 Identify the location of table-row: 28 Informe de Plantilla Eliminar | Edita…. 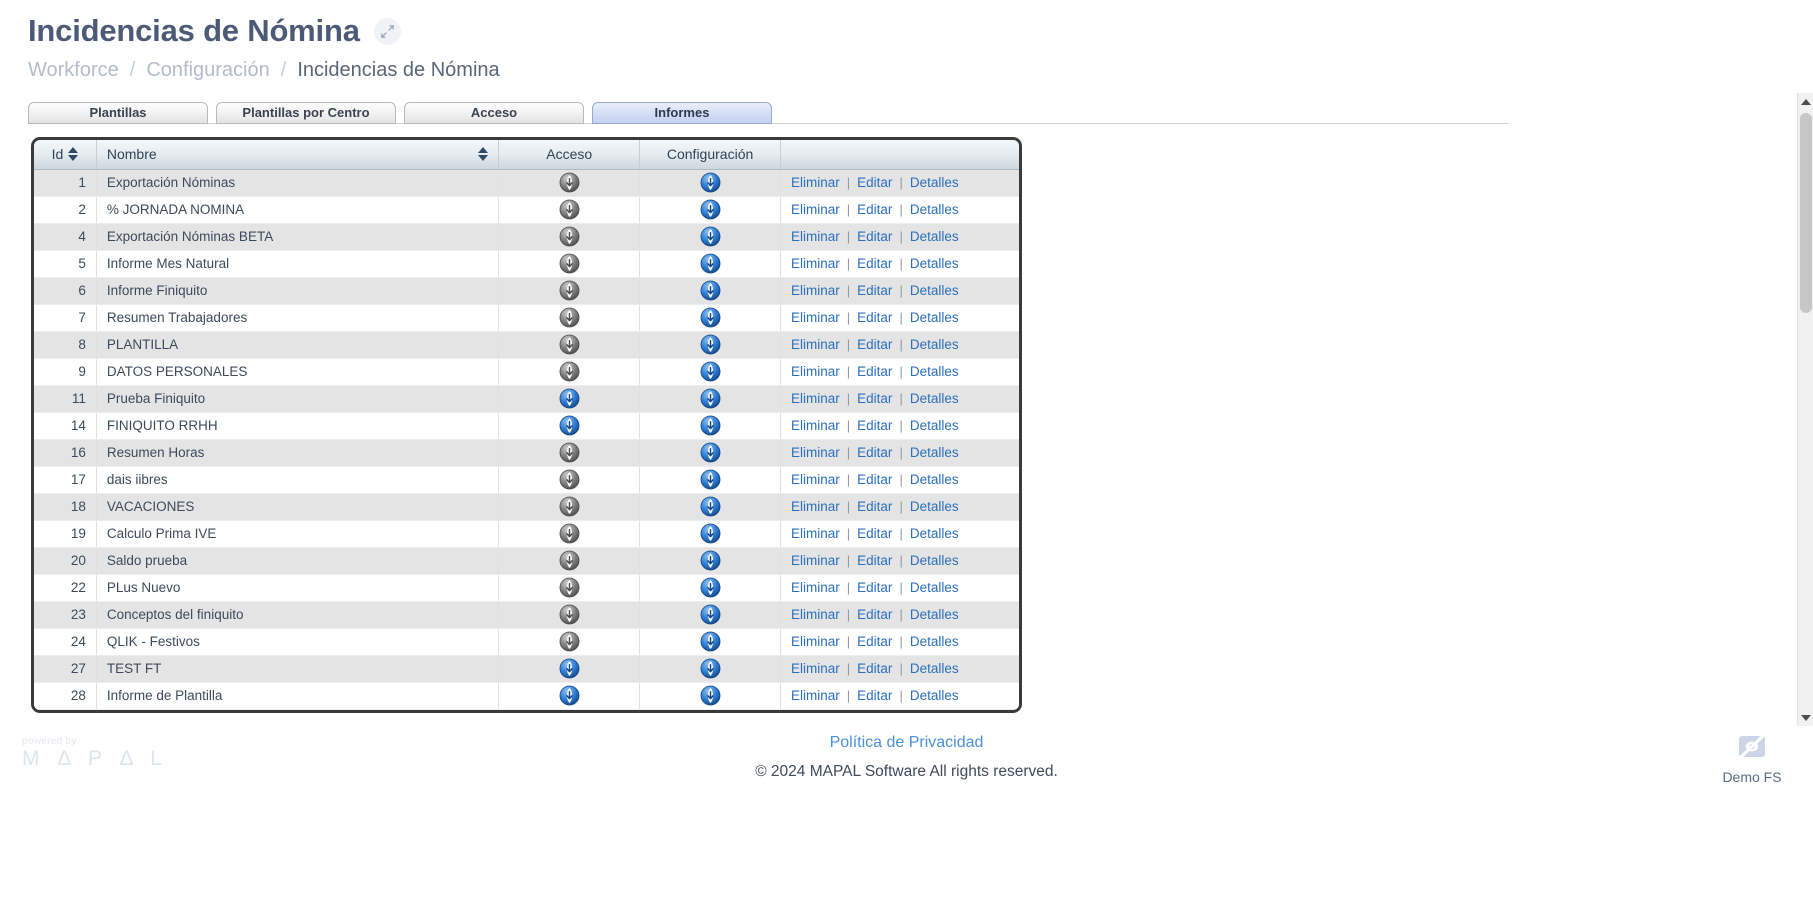
(526, 696).